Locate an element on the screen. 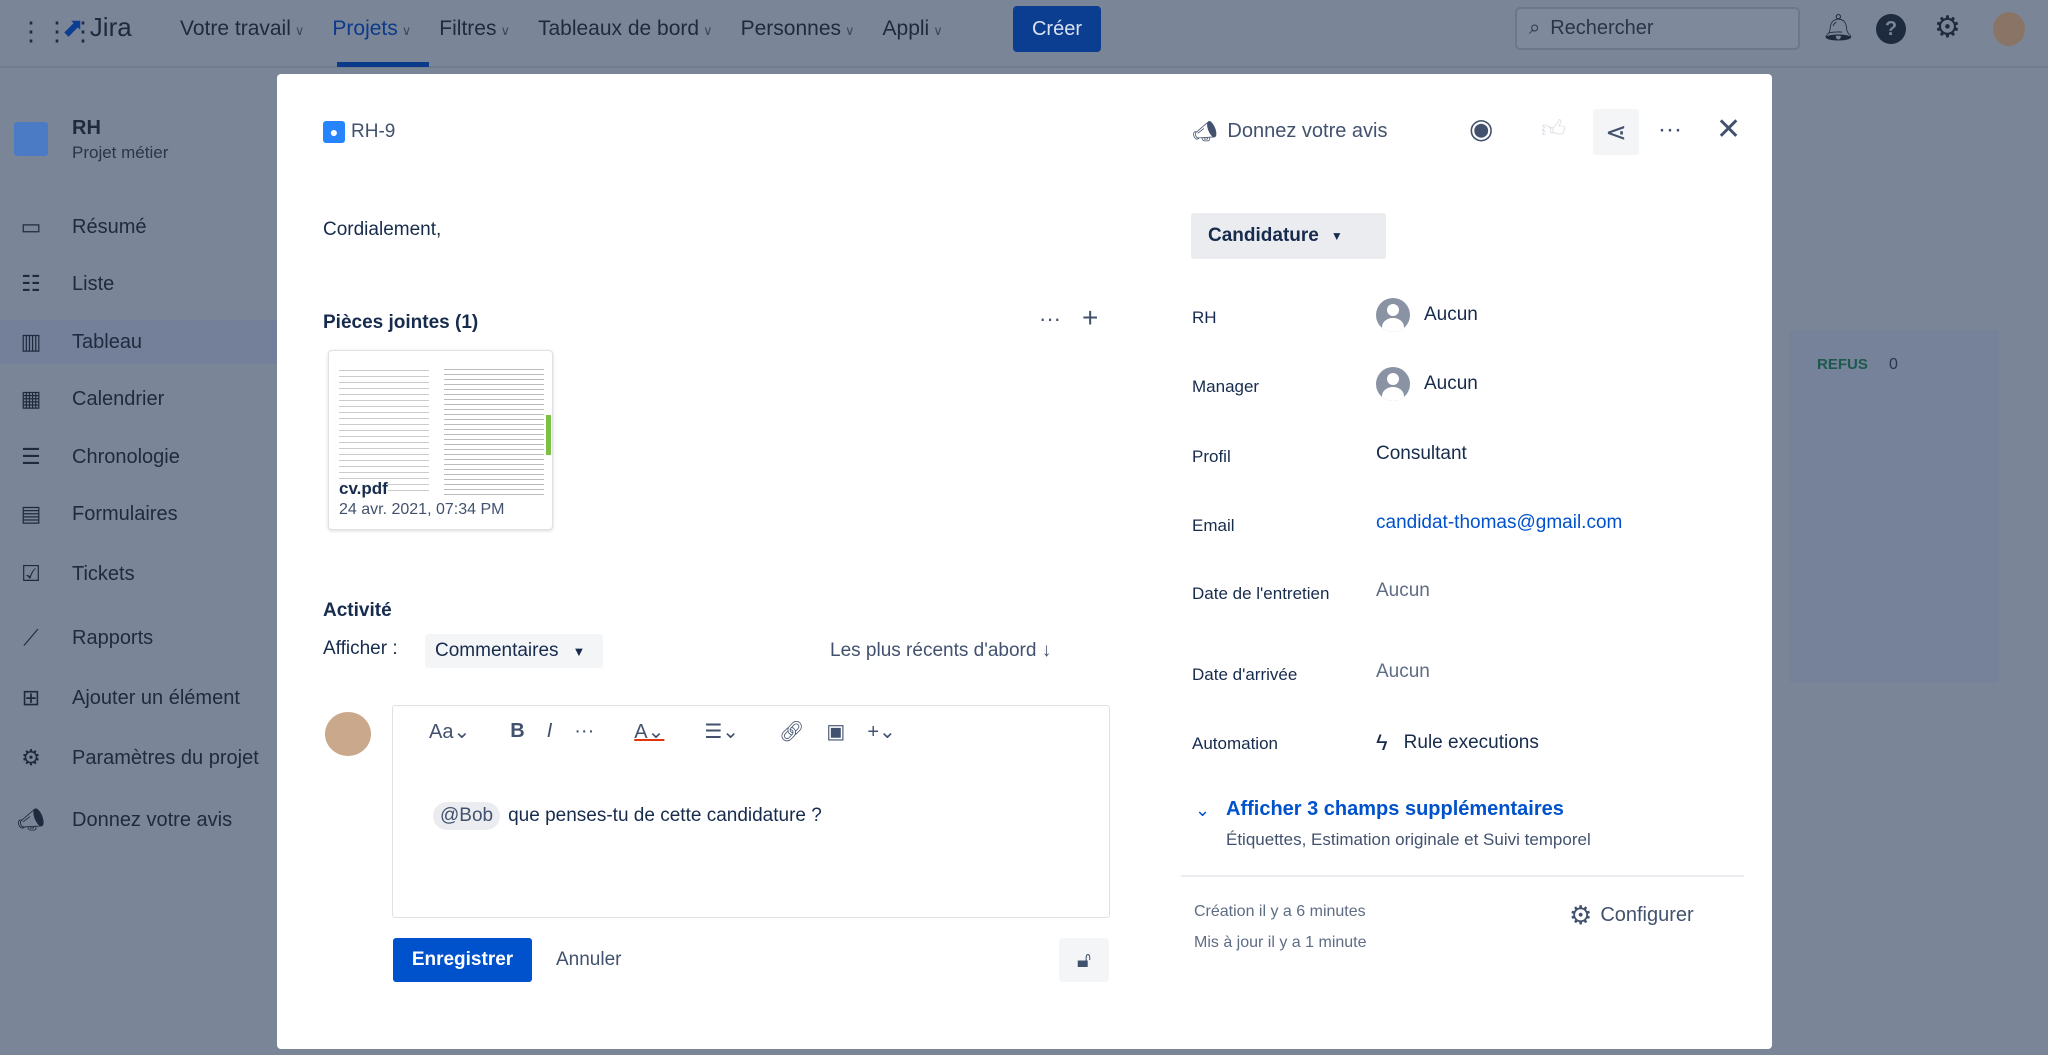  close-icon: ✕ is located at coordinates (1728, 129).